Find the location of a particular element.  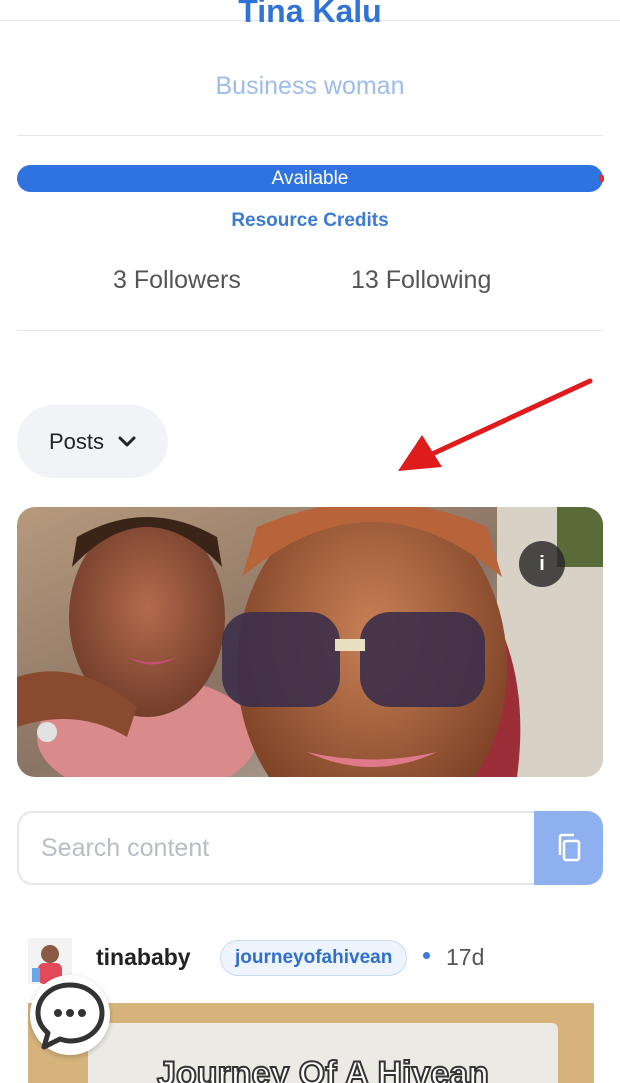

profile-bio: Business woman is located at coordinates (310, 86).